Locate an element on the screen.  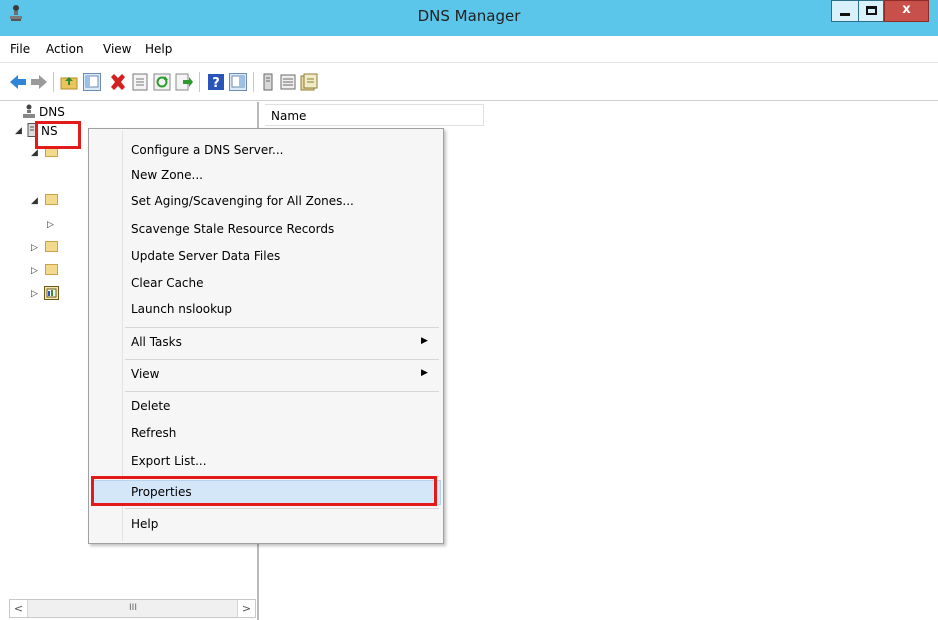
window-title: DNS Manager is located at coordinates (469, 16).